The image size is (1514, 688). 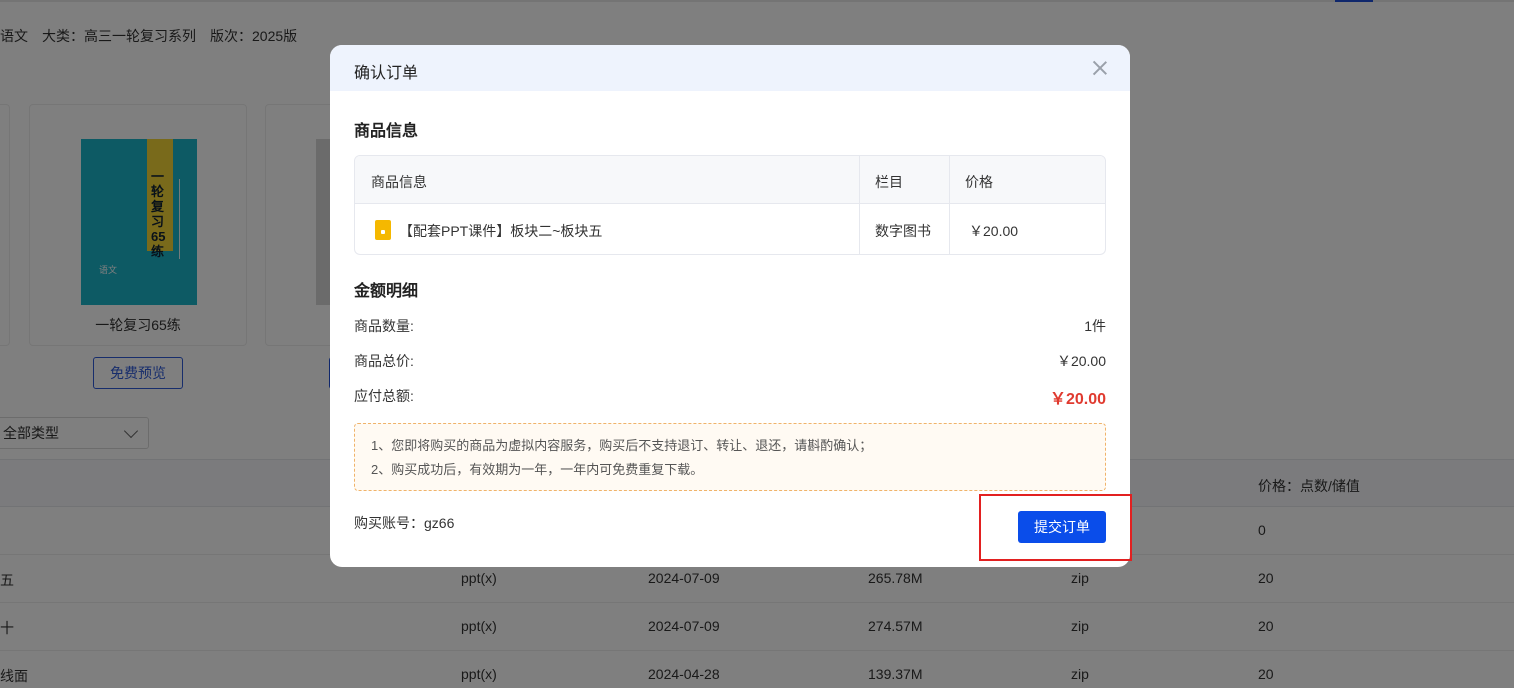 What do you see at coordinates (622, 445) in the screenshot?
I see `notice-line: 1、您即将购买的商品为虚拟内容服务，购买后不支持退订、转让、退还，请斟酌确认；` at bounding box center [622, 445].